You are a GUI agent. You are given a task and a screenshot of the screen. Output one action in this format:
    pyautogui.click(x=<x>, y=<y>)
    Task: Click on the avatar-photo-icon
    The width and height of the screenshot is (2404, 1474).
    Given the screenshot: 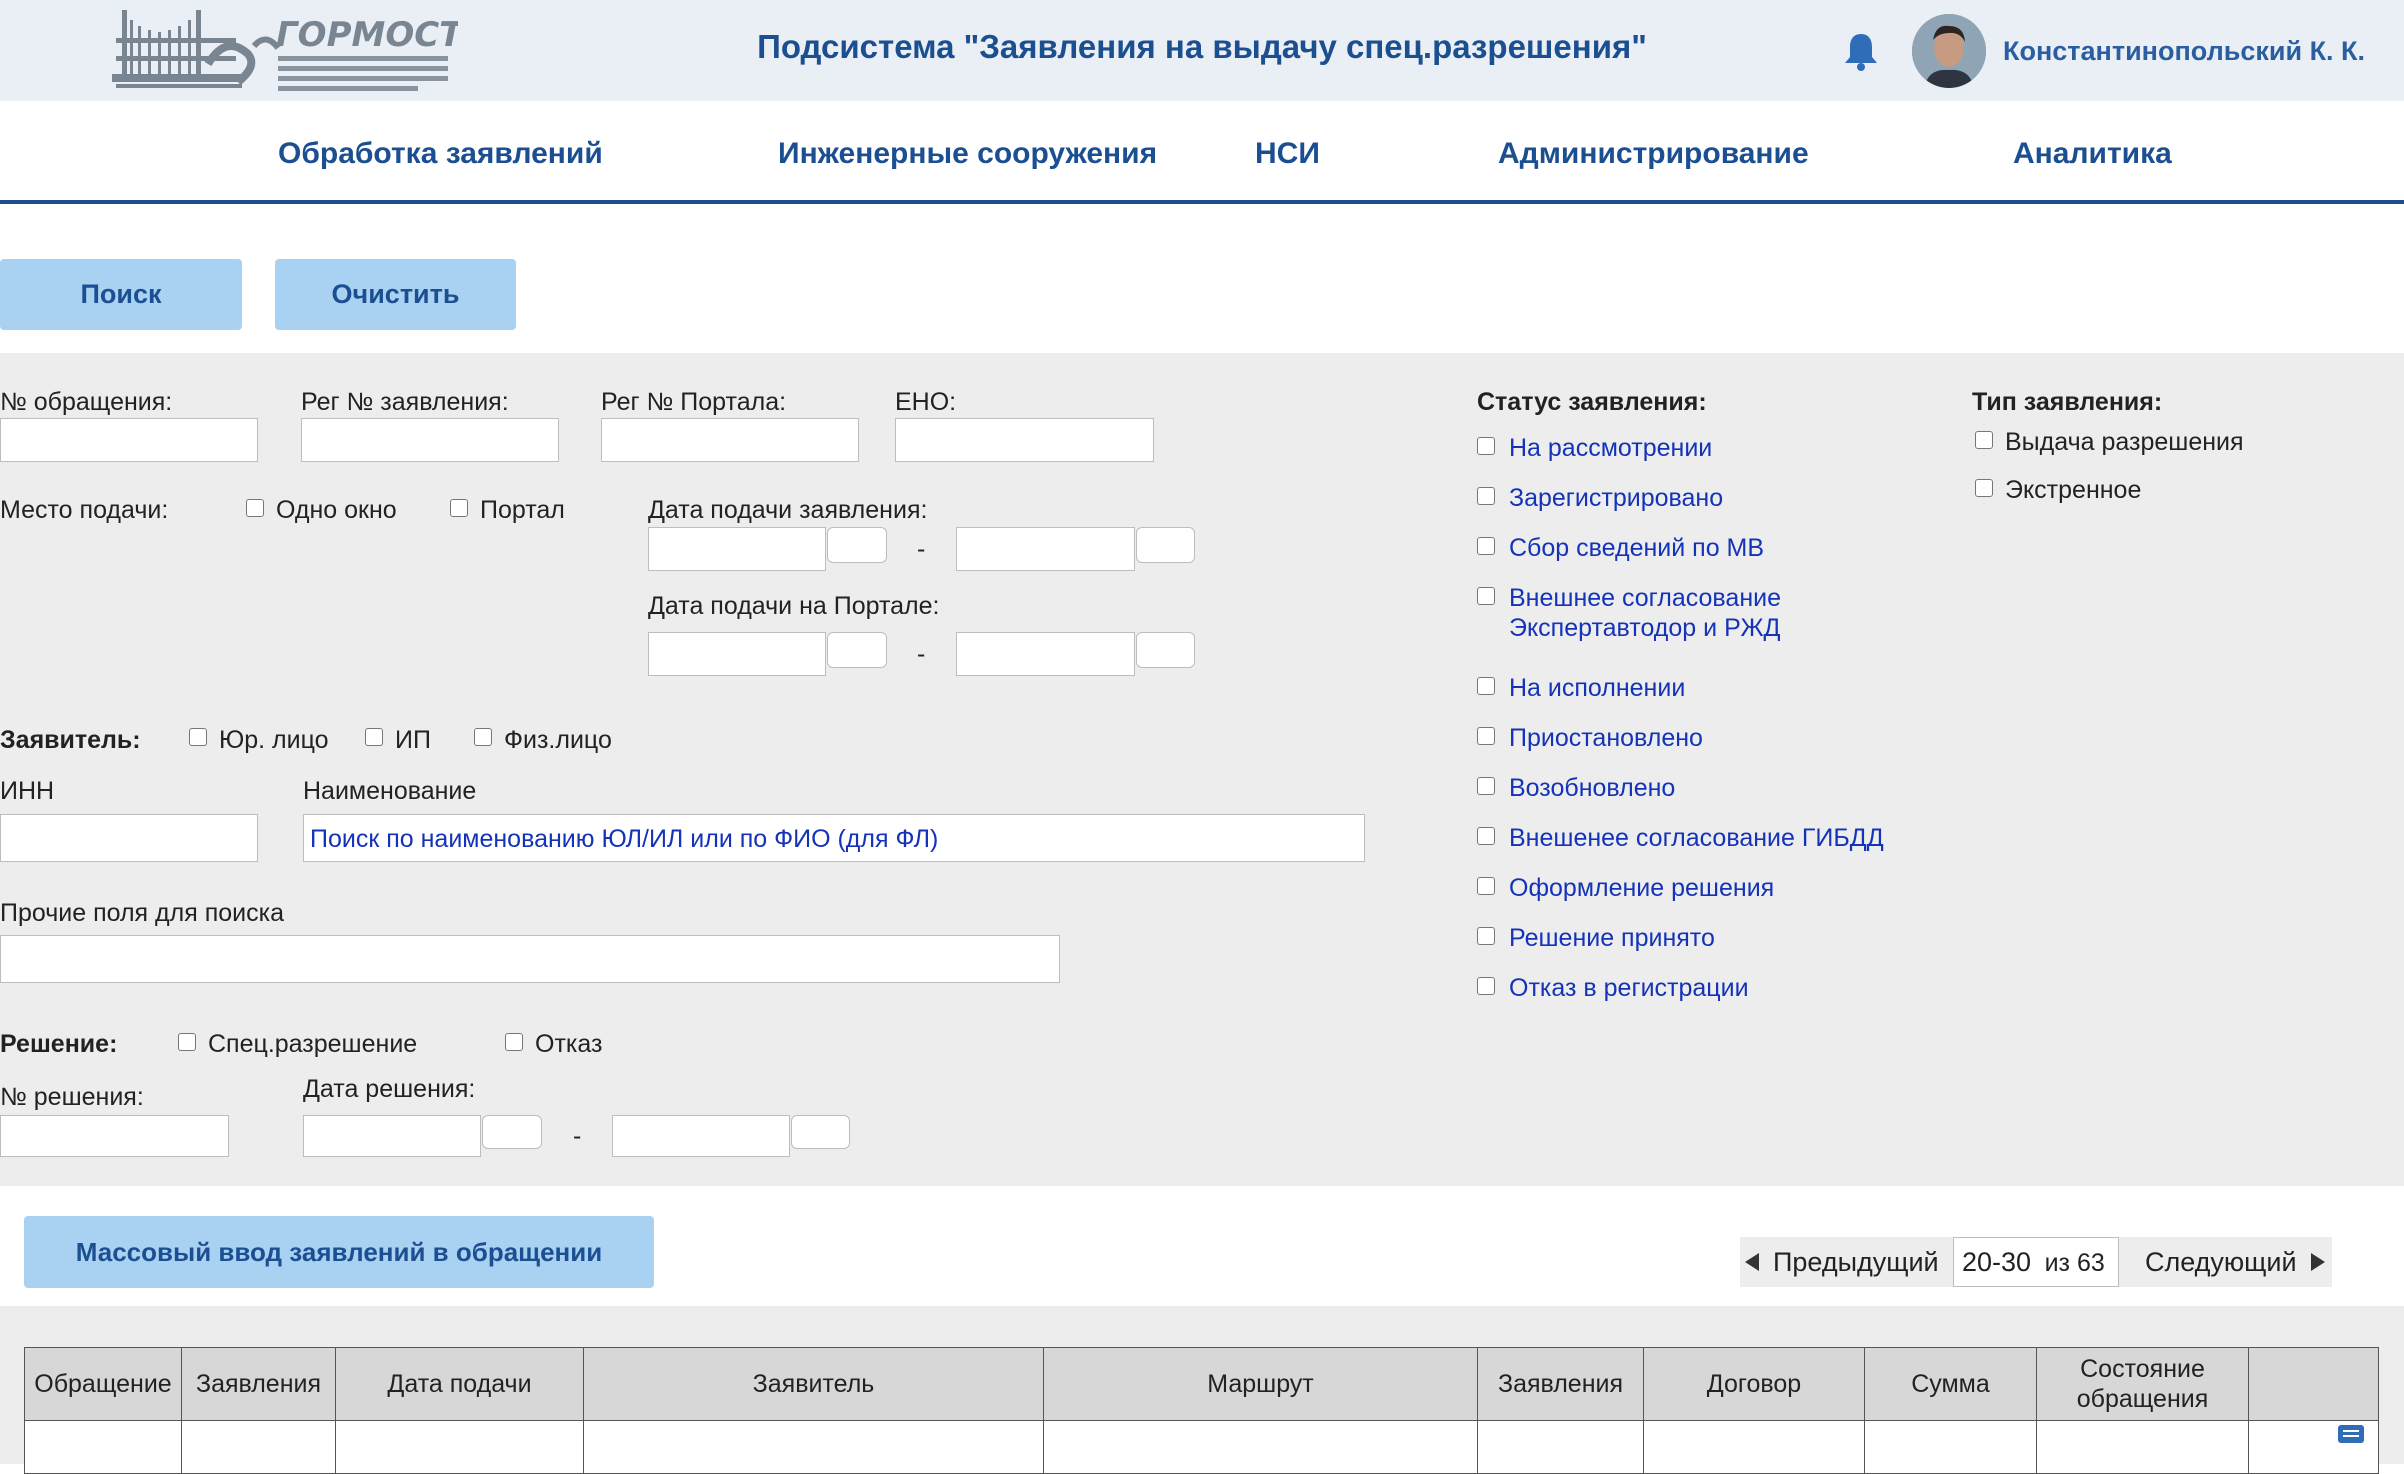 What is the action you would take?
    pyautogui.click(x=1949, y=51)
    